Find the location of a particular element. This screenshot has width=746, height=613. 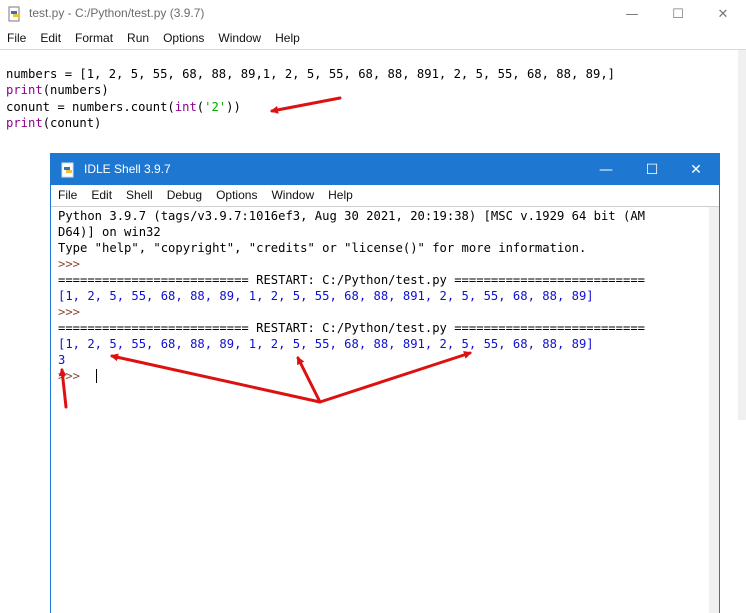

shell-menu-edit: Edit is located at coordinates (101, 195).